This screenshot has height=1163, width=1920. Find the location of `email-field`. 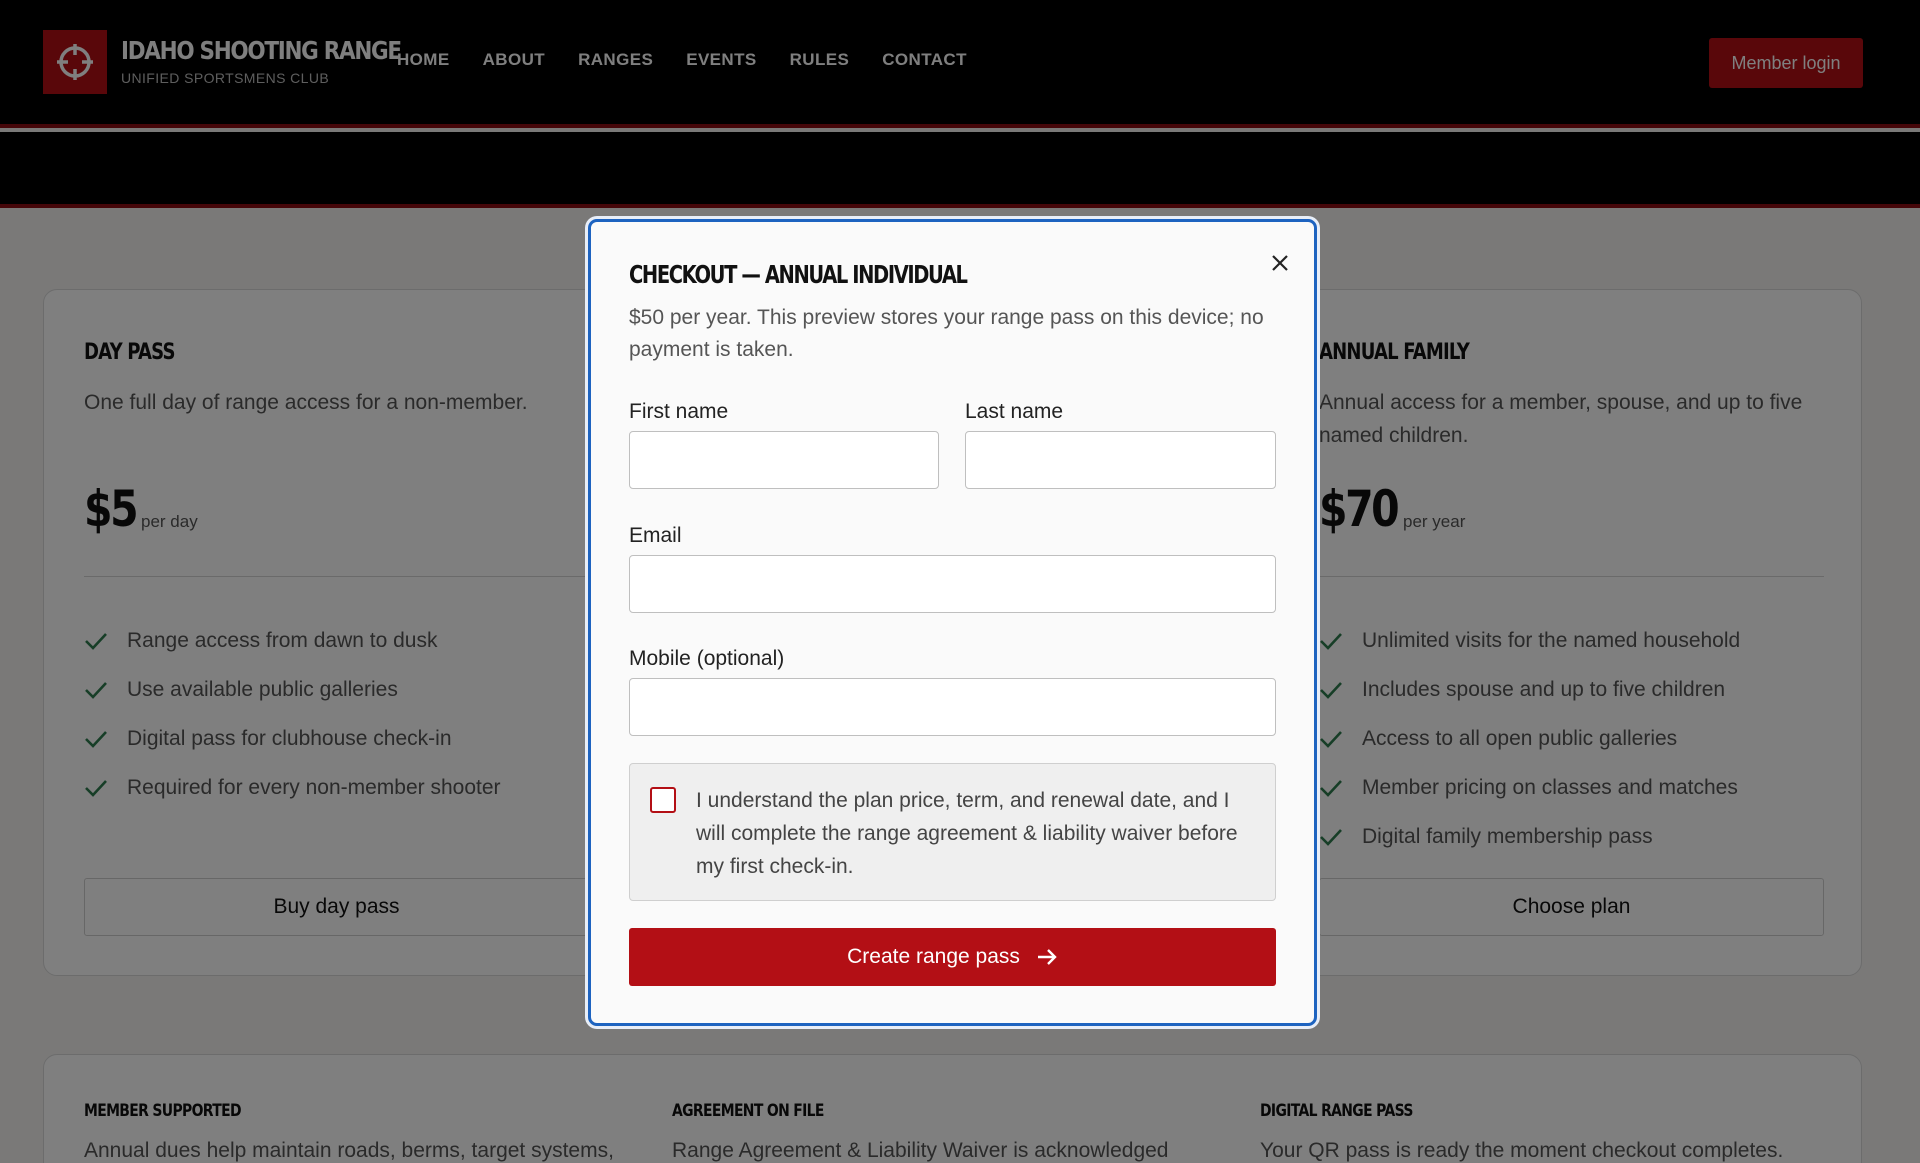

email-field is located at coordinates (952, 584).